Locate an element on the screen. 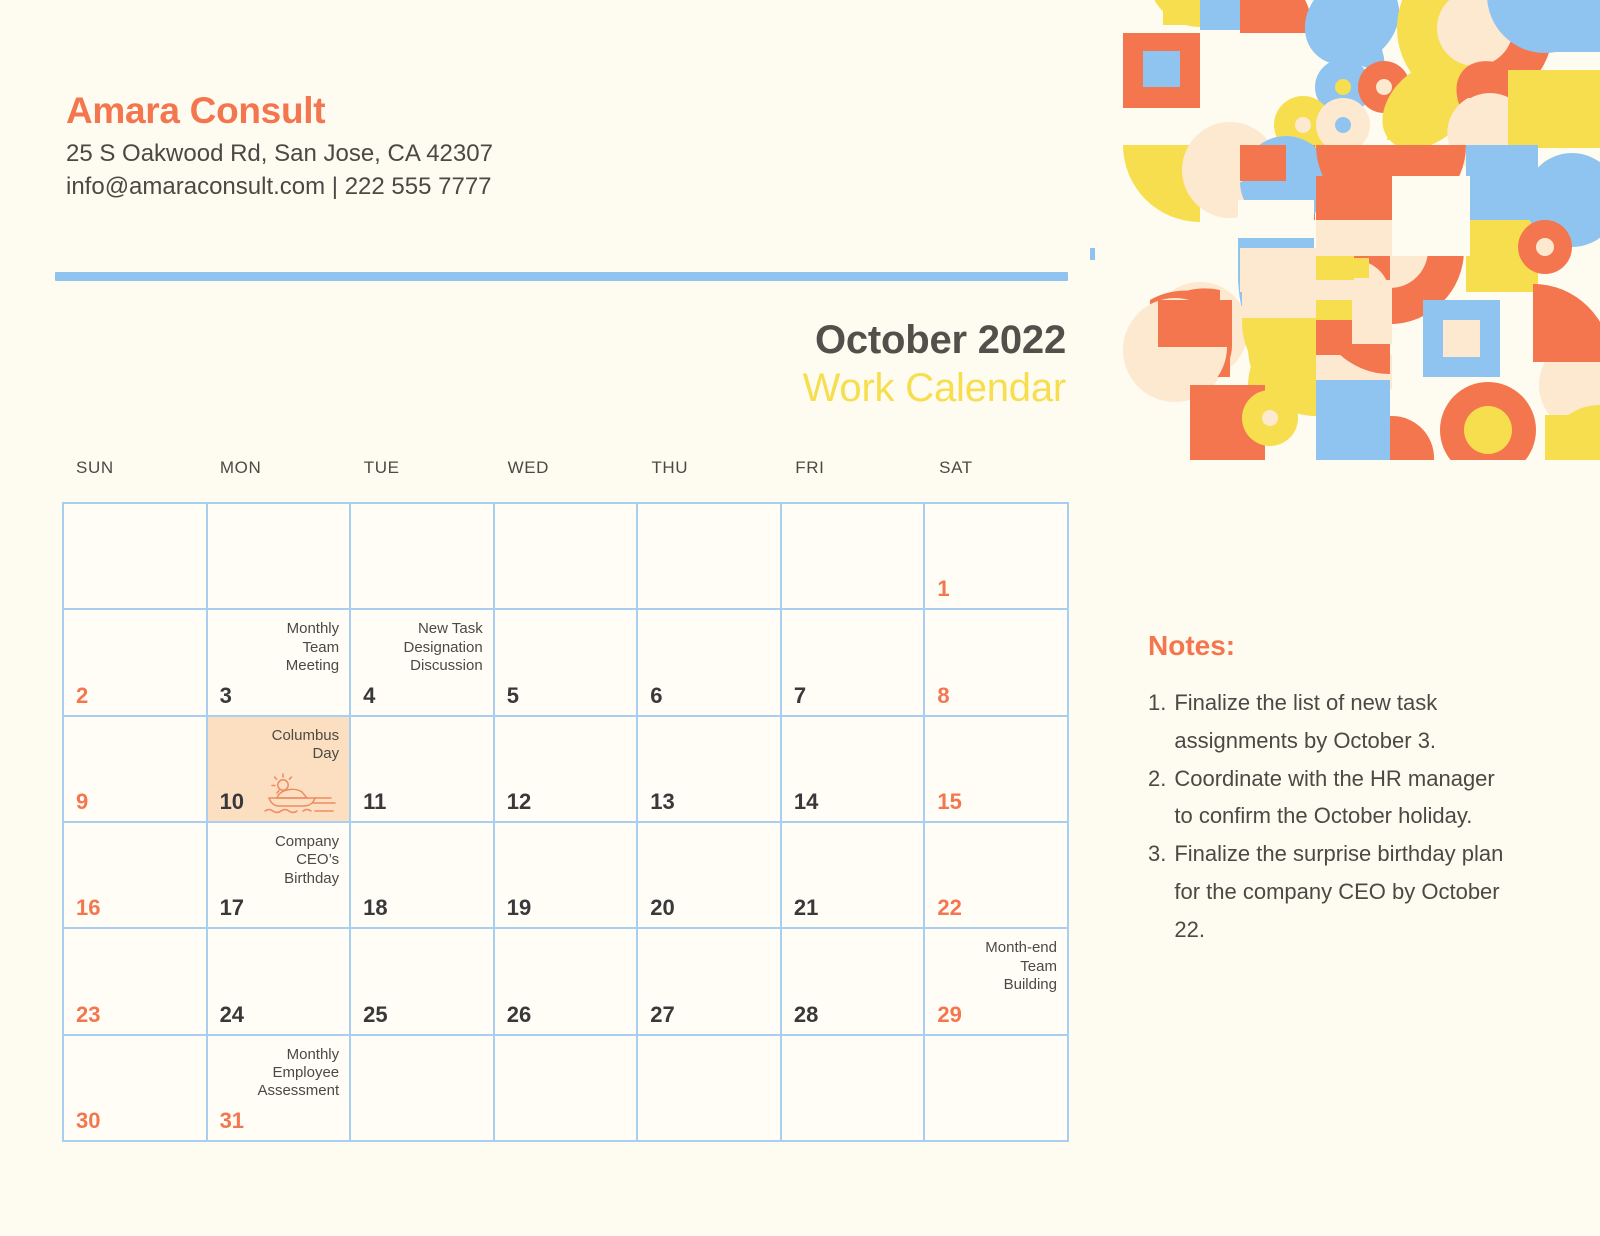 This screenshot has height=1236, width=1600. day-cell-29: Month-end Team Building 29 is located at coordinates (997, 982).